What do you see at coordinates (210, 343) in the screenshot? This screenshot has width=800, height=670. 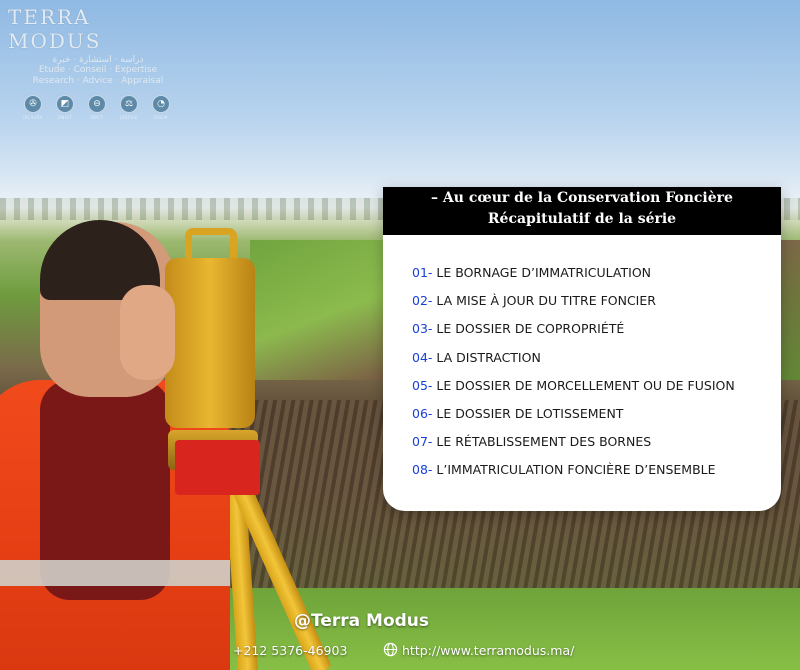 I see `theodolite-body` at bounding box center [210, 343].